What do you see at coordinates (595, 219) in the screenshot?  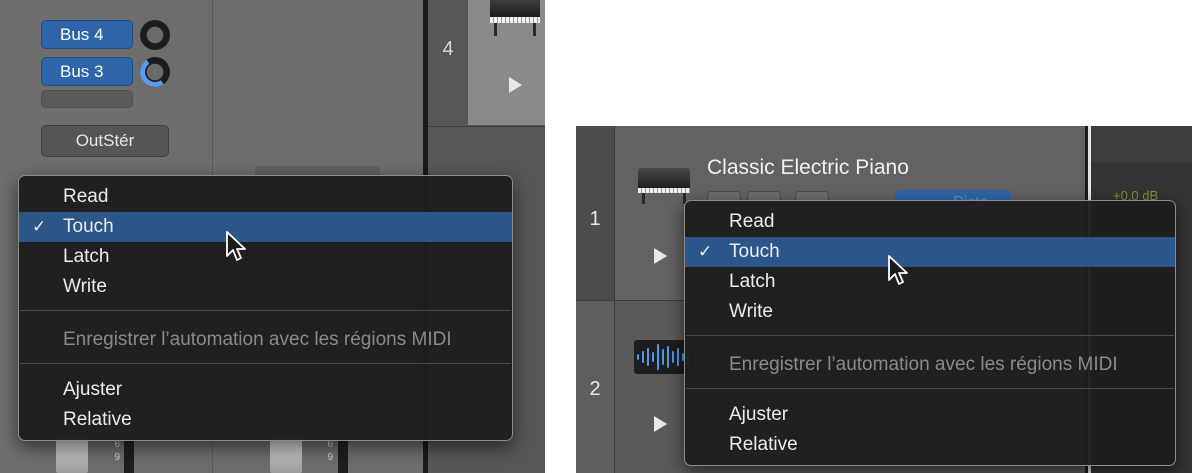 I see `track-number: 1` at bounding box center [595, 219].